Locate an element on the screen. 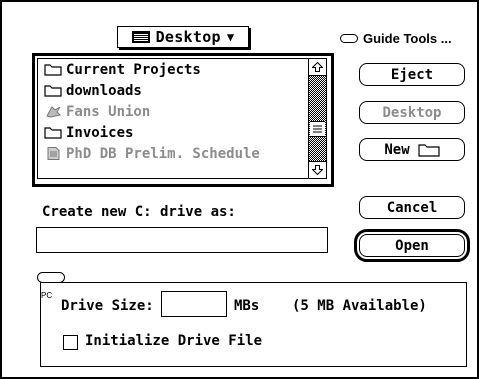 This screenshot has width=479, height=379. file-name: PhD DB Prelim. Schedule is located at coordinates (163, 153).